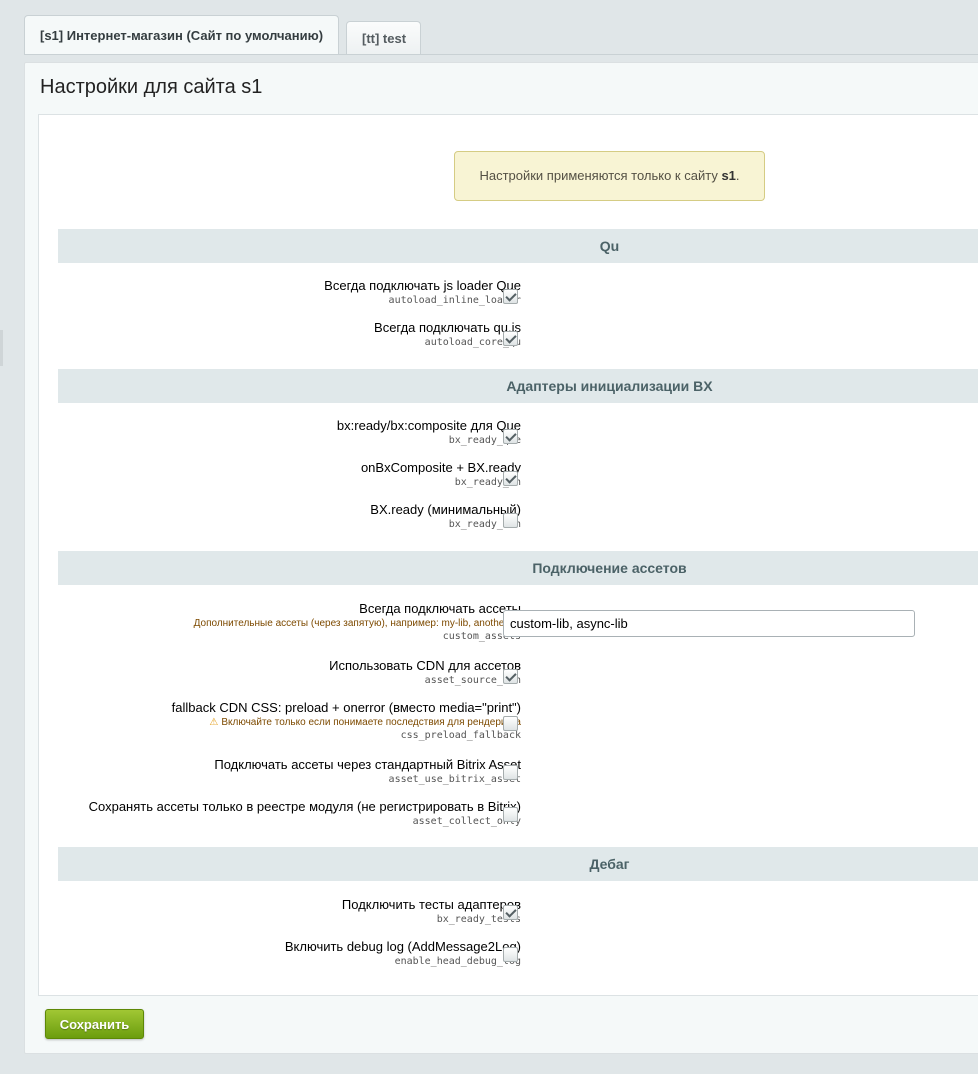 The image size is (978, 1074). What do you see at coordinates (478, 919) in the screenshot?
I see `option-code: bx_ready_tests` at bounding box center [478, 919].